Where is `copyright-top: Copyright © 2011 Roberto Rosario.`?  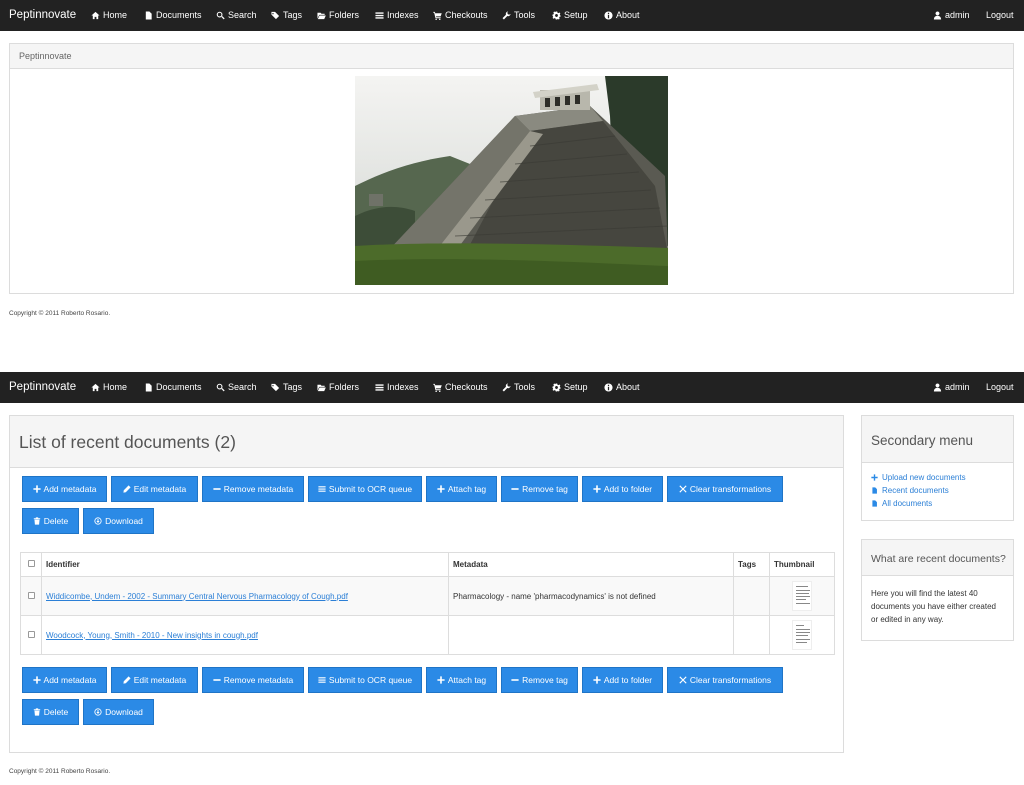 copyright-top: Copyright © 2011 Roberto Rosario. is located at coordinates (60, 313).